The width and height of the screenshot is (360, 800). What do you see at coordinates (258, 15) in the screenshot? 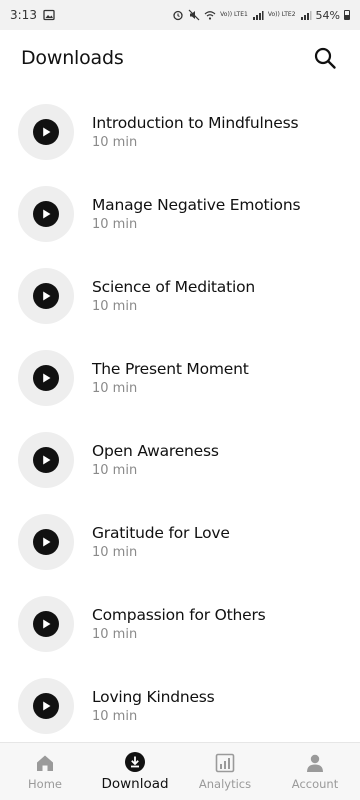
I see `signal-1-icon` at bounding box center [258, 15].